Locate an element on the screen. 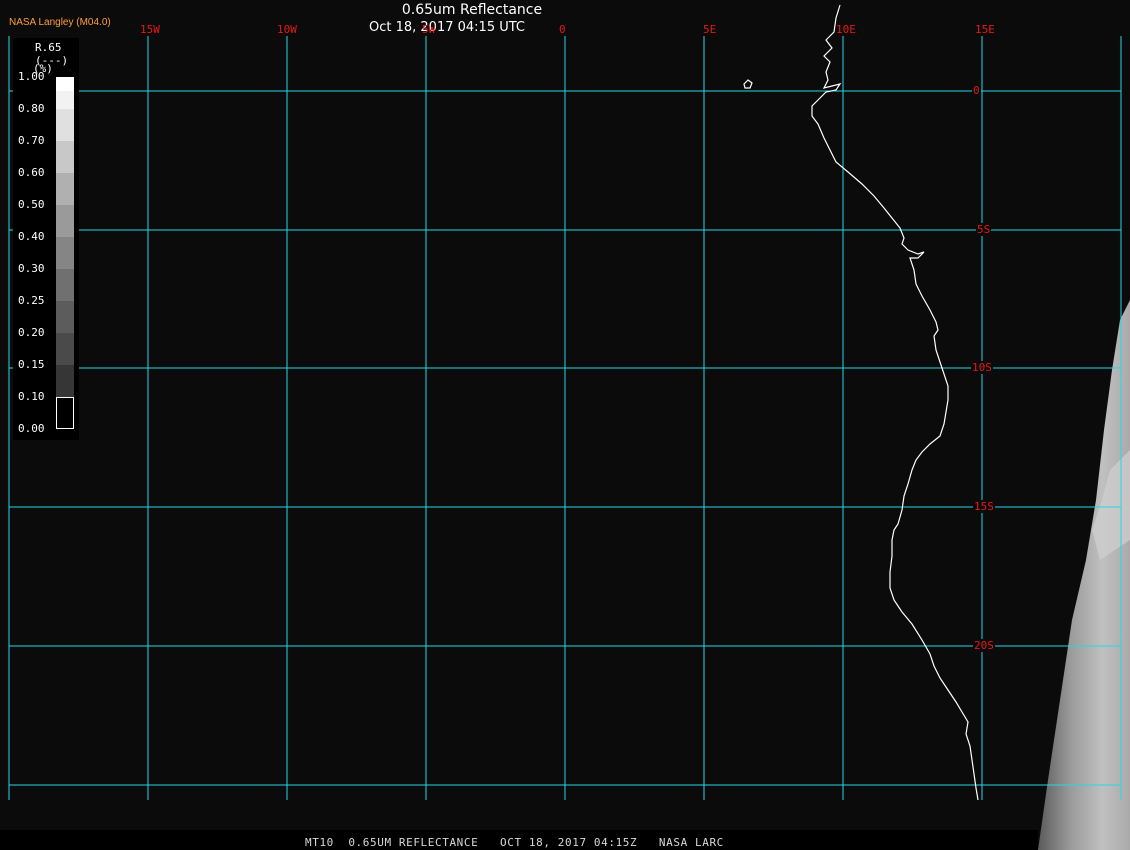 The height and width of the screenshot is (850, 1130). colorbar-tick: 1.00 is located at coordinates (31, 76).